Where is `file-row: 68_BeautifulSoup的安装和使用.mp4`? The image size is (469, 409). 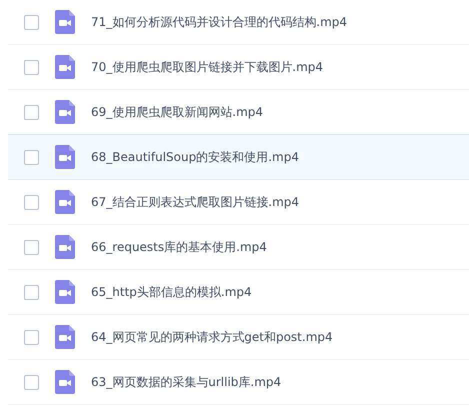
file-row: 68_BeautifulSoup的安装和使用.mp4 is located at coordinates (238, 157).